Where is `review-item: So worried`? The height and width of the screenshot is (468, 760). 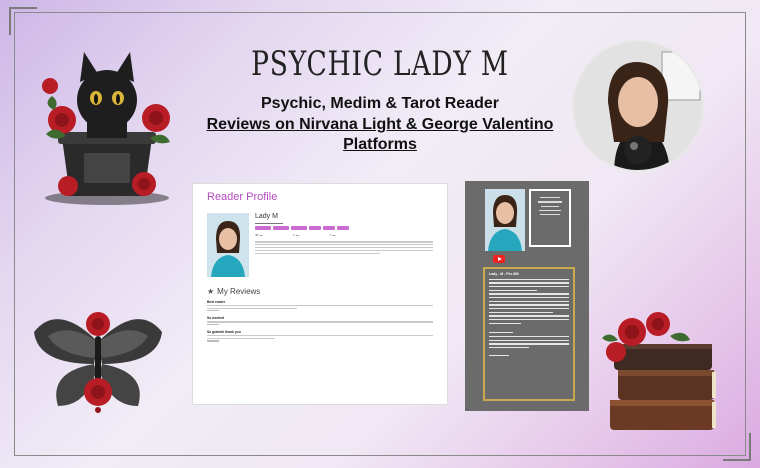
review-item: So worried is located at coordinates (320, 321).